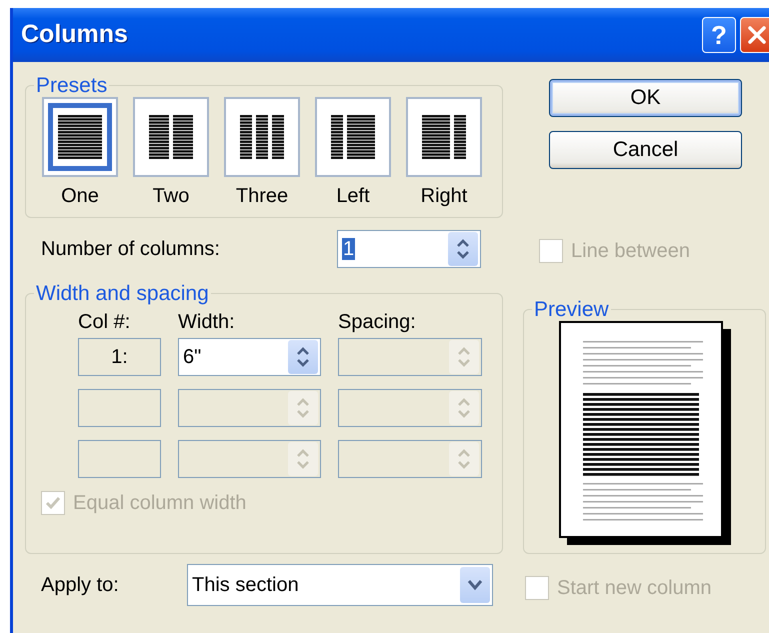  What do you see at coordinates (75, 34) in the screenshot?
I see `window-title: Columns` at bounding box center [75, 34].